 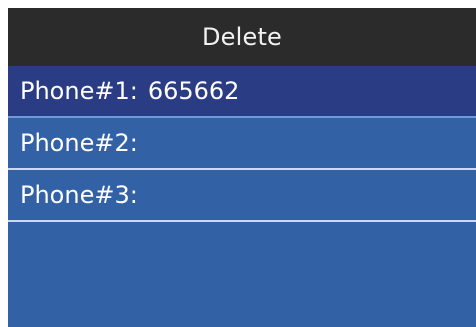 I want to click on page-title: Delete, so click(x=242, y=37).